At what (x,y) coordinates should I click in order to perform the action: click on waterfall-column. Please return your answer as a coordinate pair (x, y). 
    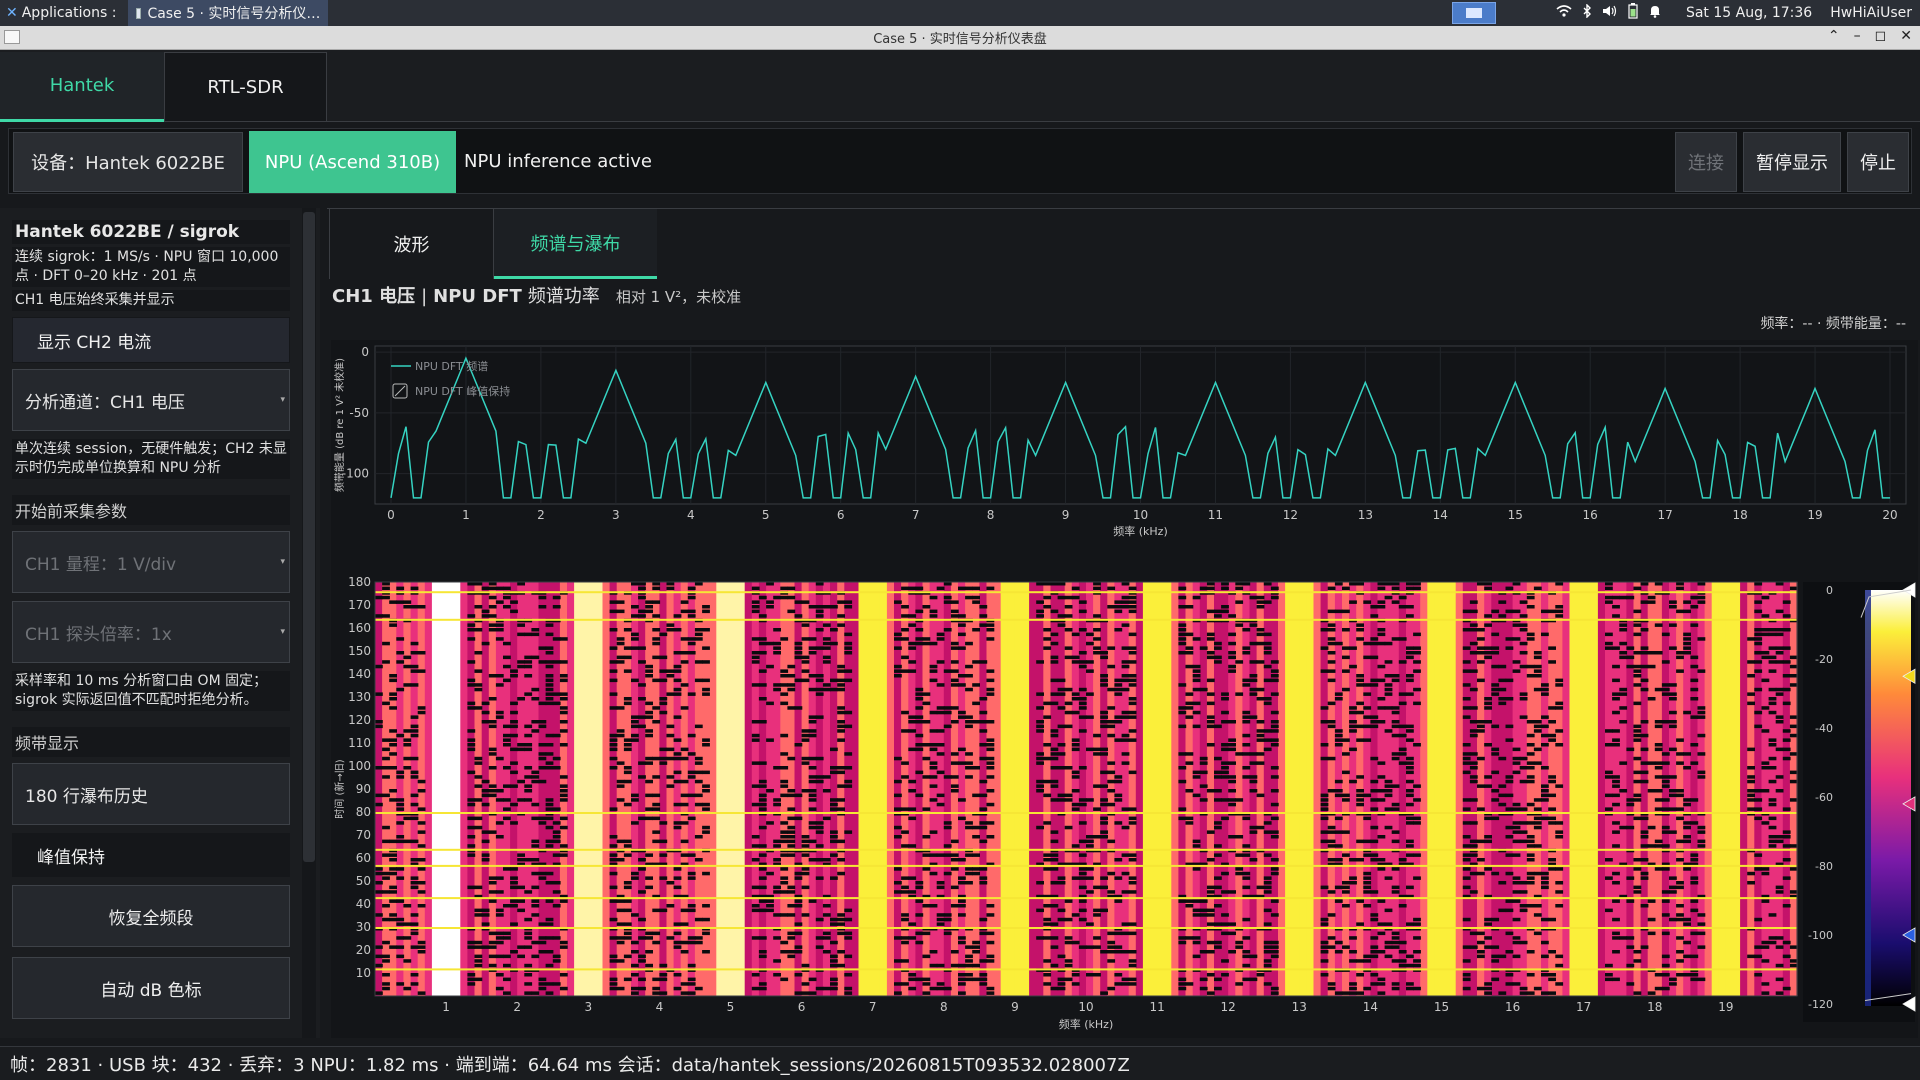
    Looking at the image, I should click on (1282, 789).